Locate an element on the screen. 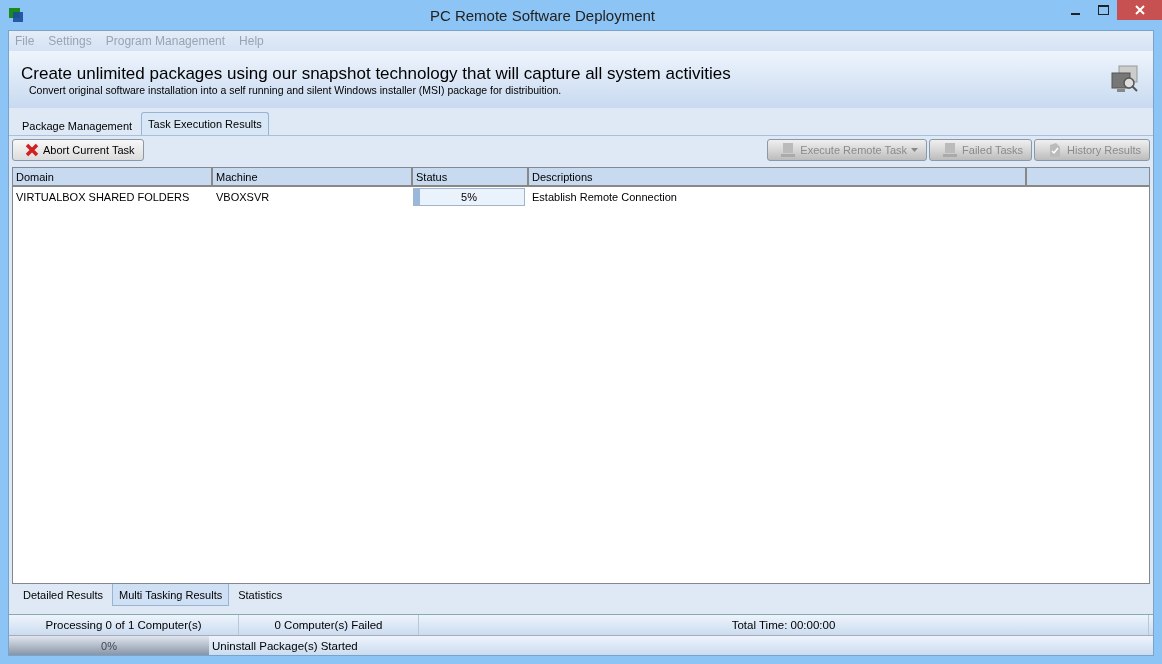 The image size is (1162, 664). monitor-magnifier-icon is located at coordinates (1125, 79).